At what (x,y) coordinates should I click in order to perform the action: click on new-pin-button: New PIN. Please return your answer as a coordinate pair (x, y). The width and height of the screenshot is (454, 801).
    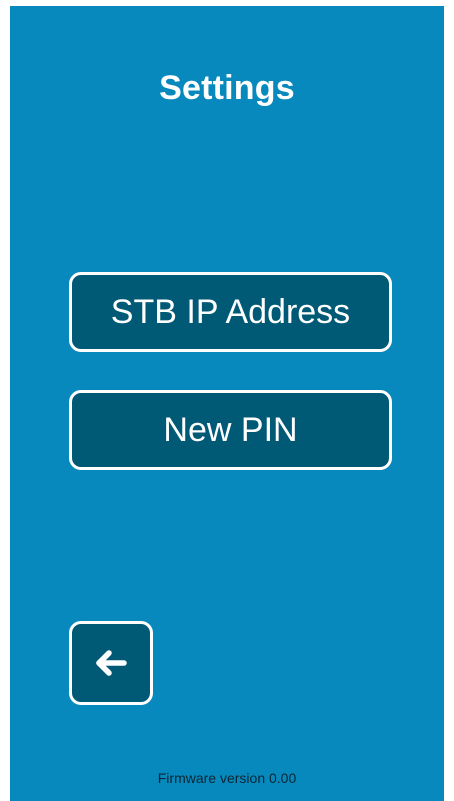
    Looking at the image, I should click on (230, 430).